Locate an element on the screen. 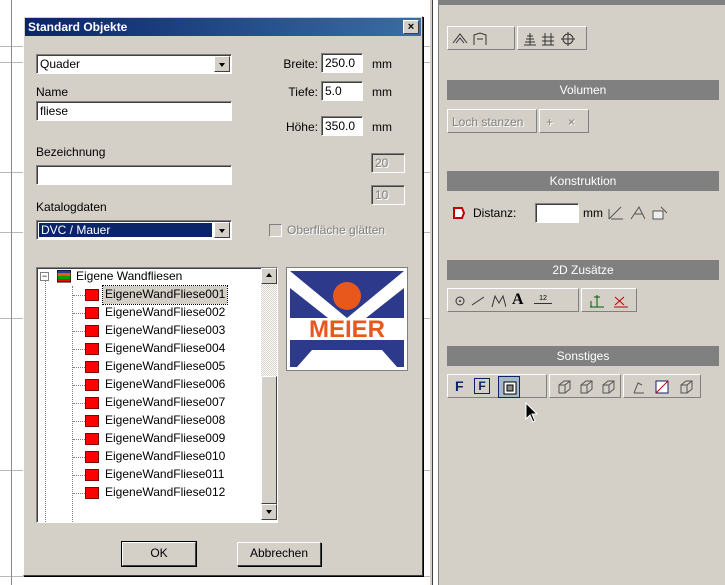 The image size is (725, 585). tiefe-field-value: 5.0 is located at coordinates (333, 91).